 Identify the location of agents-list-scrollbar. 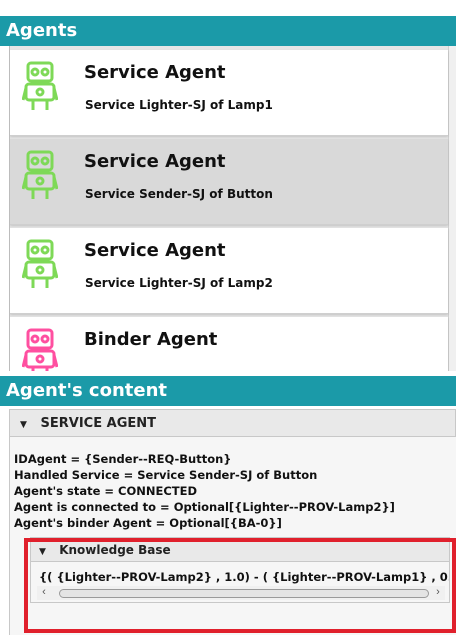
(452, 208).